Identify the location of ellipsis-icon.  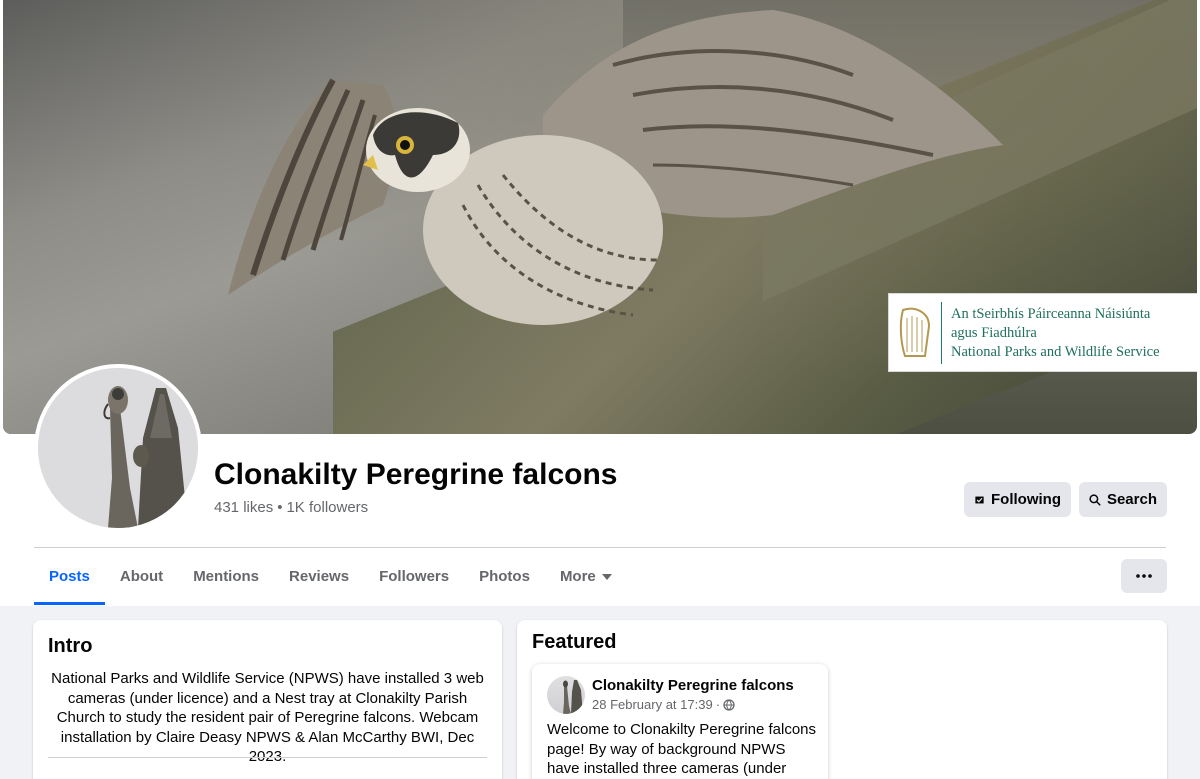
(1144, 576).